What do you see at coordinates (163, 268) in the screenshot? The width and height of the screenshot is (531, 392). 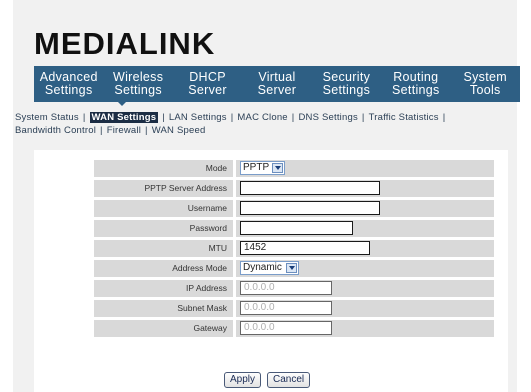 I see `address-mode-label: Address Mode` at bounding box center [163, 268].